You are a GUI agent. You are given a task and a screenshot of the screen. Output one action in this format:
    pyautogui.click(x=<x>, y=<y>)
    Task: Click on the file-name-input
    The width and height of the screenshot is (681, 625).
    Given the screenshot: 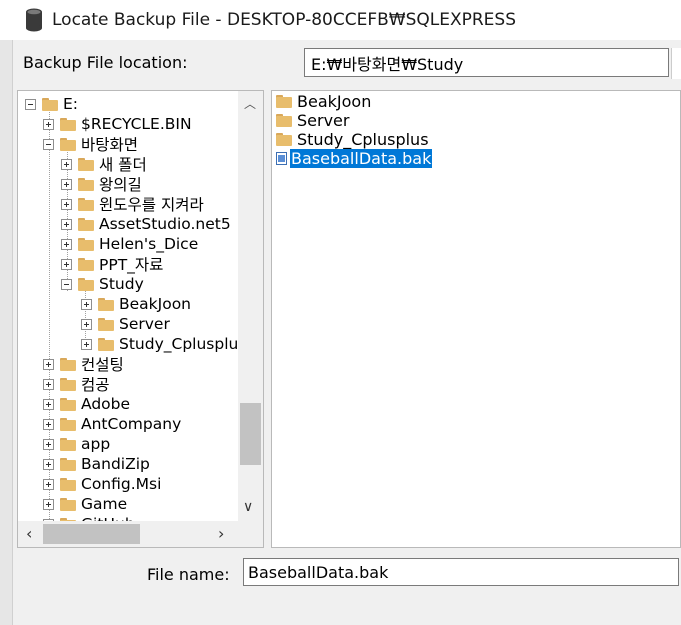 What is the action you would take?
    pyautogui.click(x=461, y=572)
    